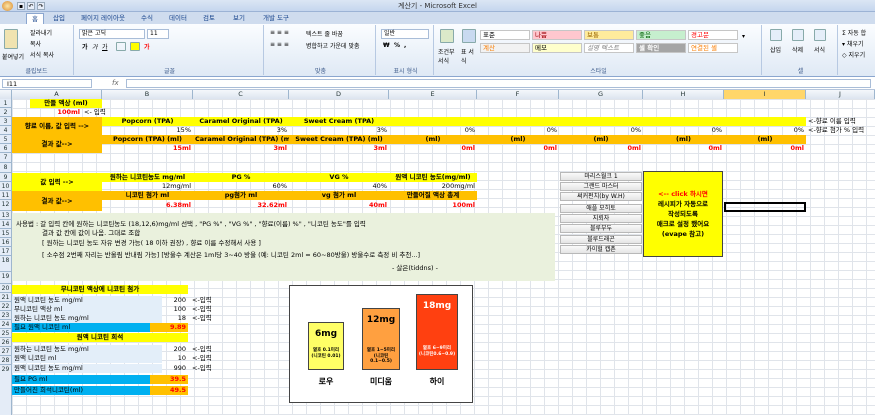 Image resolution: width=875 pixels, height=415 pixels. I want to click on paste-button: 붙여넣기, so click(13, 56).